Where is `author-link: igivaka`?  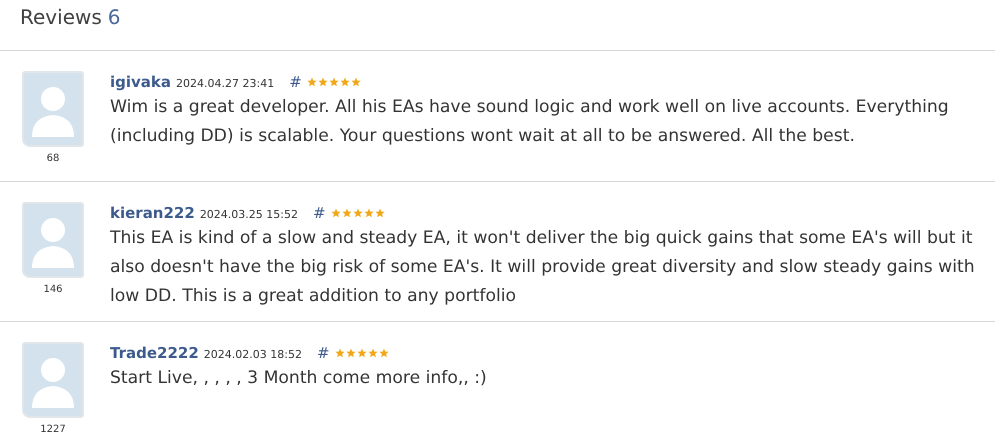
author-link: igivaka is located at coordinates (141, 82).